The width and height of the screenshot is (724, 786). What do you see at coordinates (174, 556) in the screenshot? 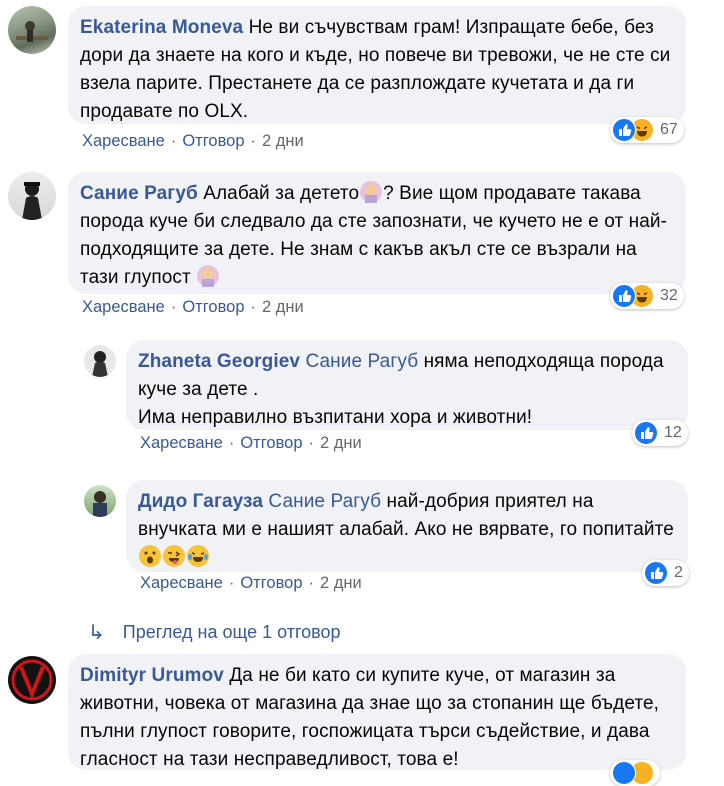
I see `wink-tongue-emoji-icon` at bounding box center [174, 556].